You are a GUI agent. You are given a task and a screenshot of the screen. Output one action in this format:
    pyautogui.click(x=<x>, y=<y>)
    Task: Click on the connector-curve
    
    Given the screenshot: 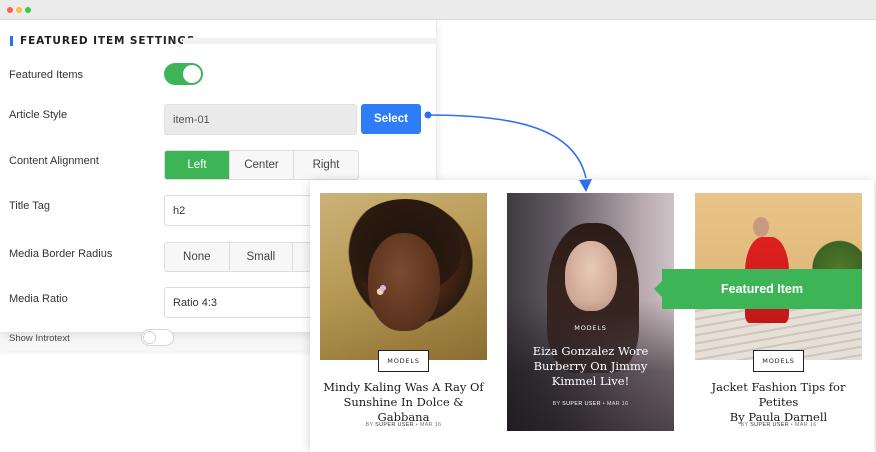 What is the action you would take?
    pyautogui.click(x=507, y=146)
    